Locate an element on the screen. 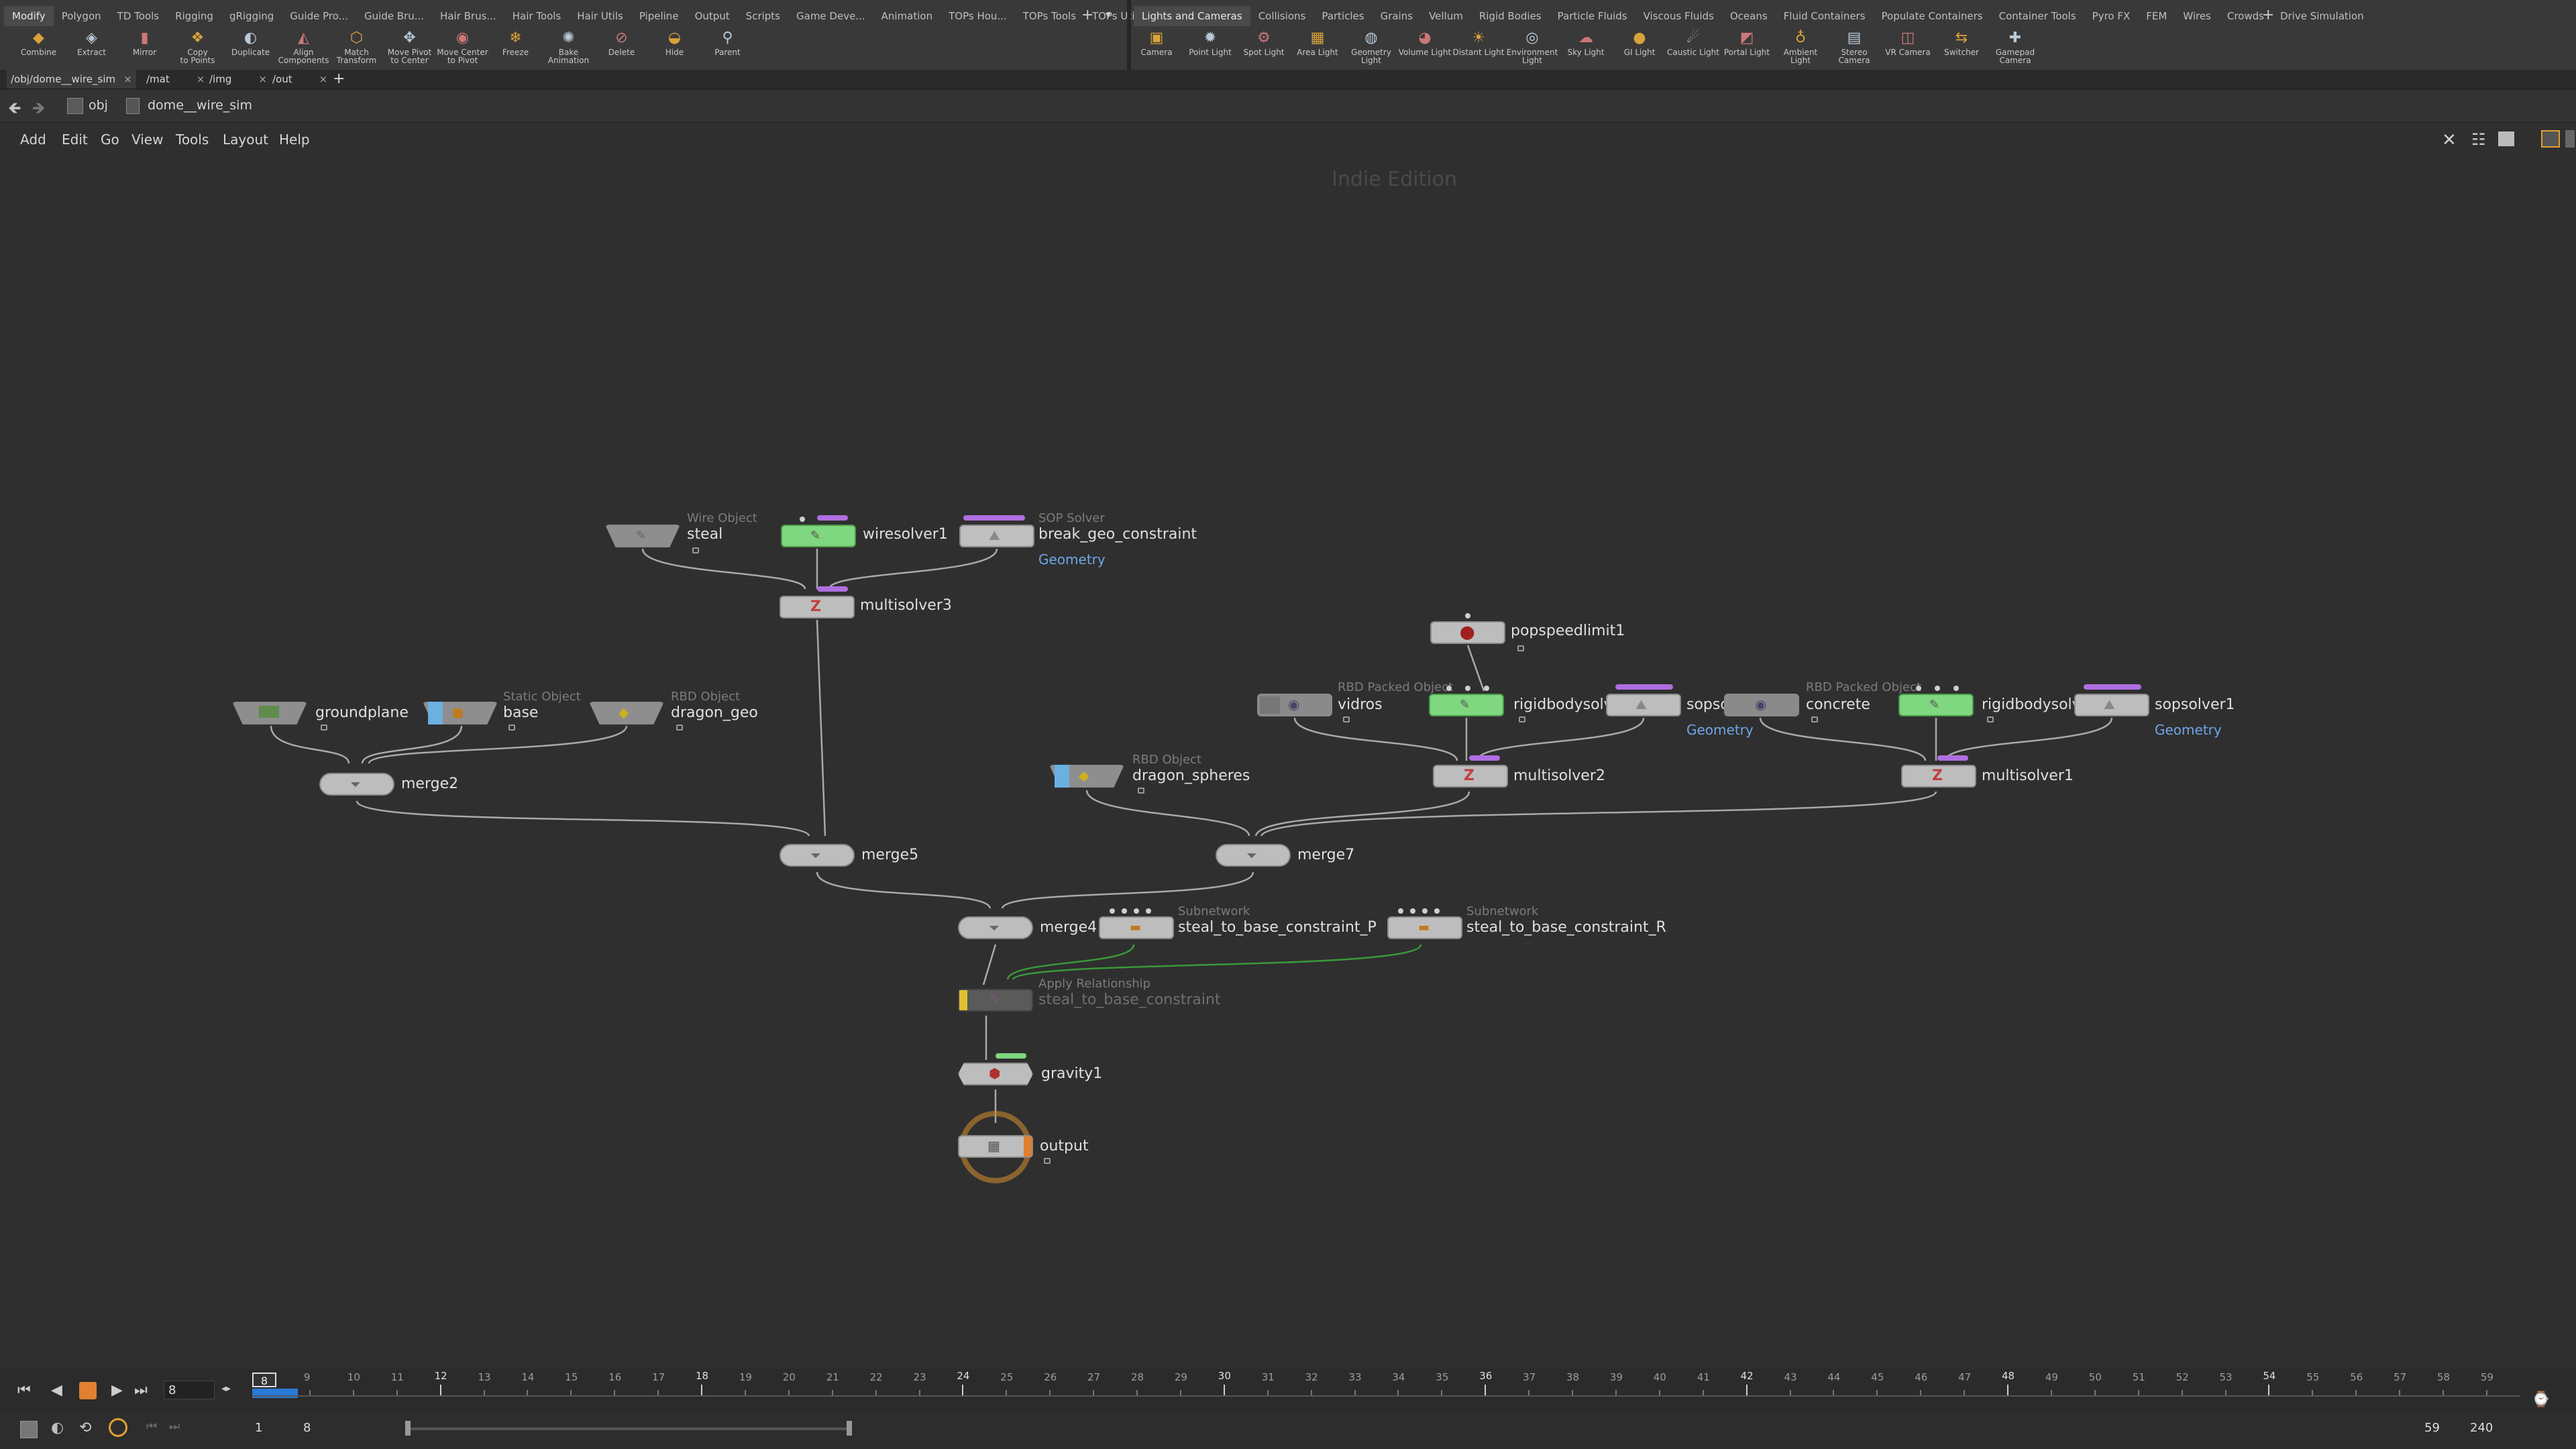 This screenshot has height=1449, width=2576. timeline-tick-label: 54 is located at coordinates (2269, 1376).